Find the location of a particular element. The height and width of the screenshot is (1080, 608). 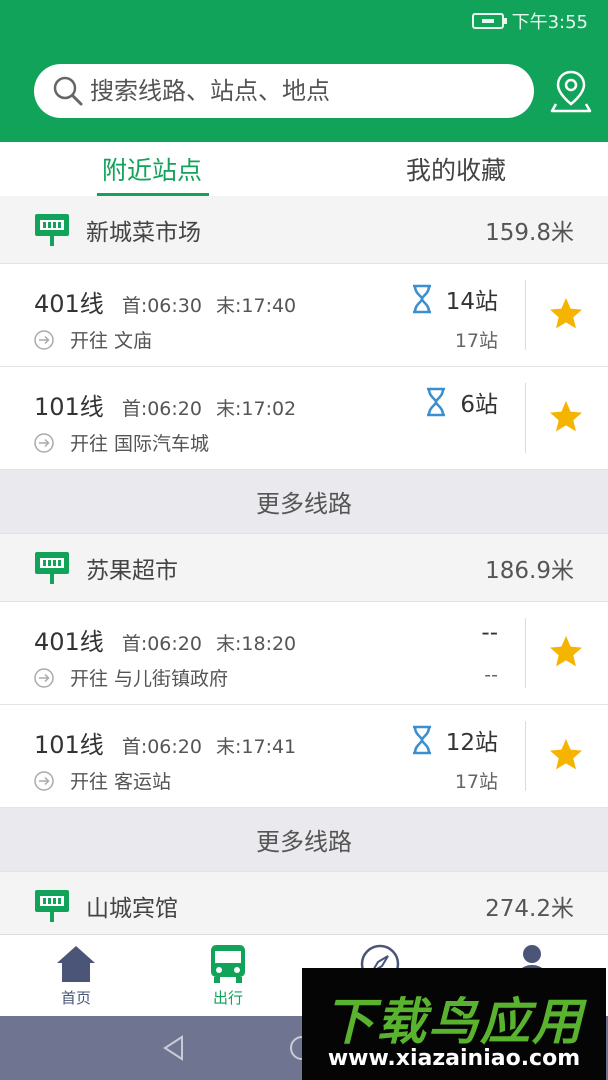

watermark-title: 下载鸟应用 is located at coordinates (454, 1022).